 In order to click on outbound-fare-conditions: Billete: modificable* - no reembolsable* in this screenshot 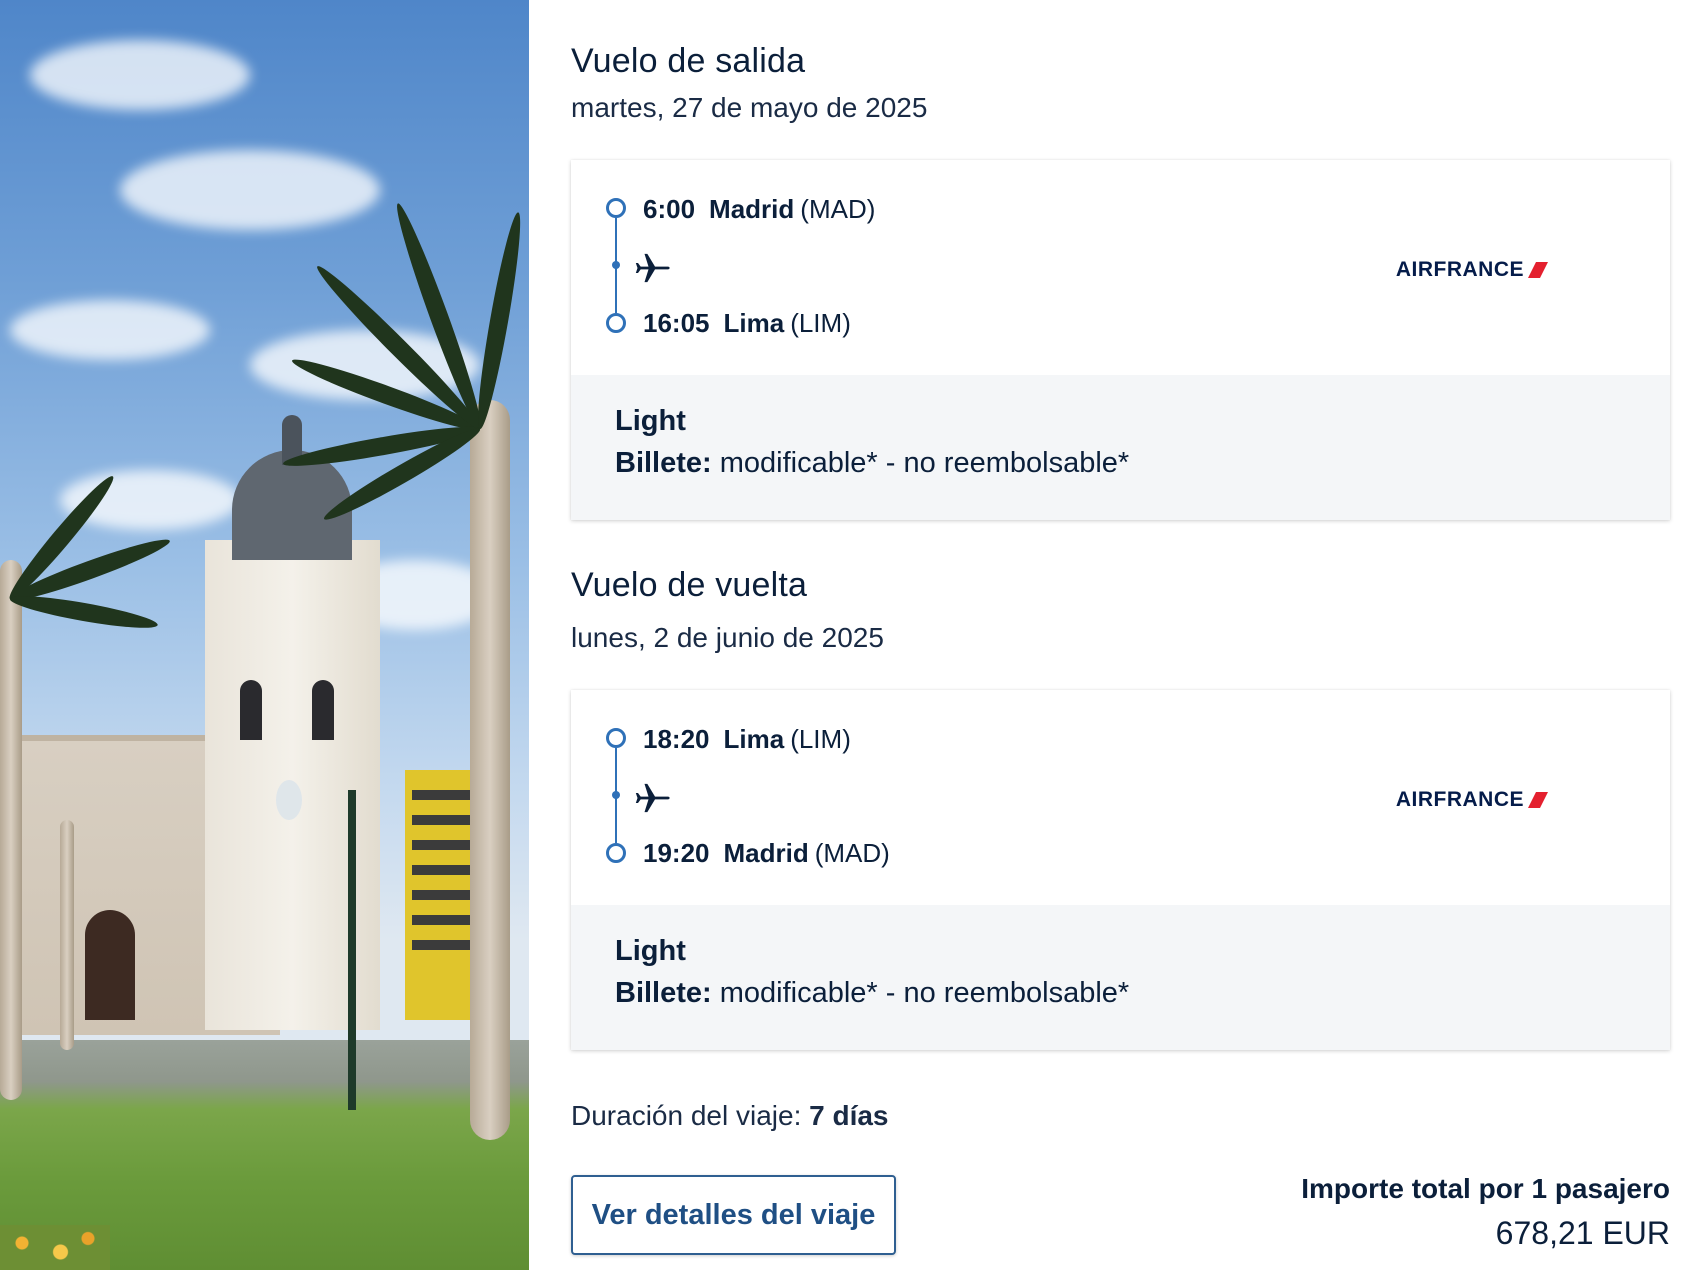, I will do `click(872, 463)`.